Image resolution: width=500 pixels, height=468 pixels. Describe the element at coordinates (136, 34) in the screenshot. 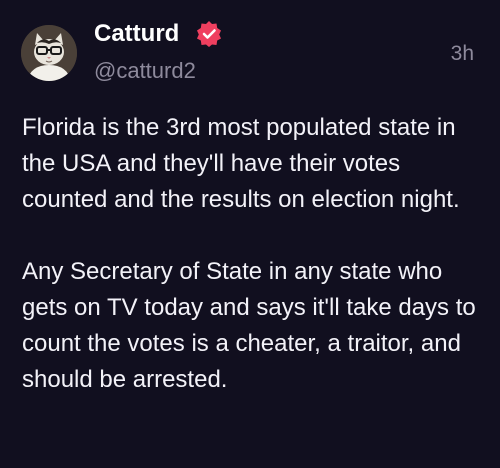

I see `display-name: Catturd` at that location.